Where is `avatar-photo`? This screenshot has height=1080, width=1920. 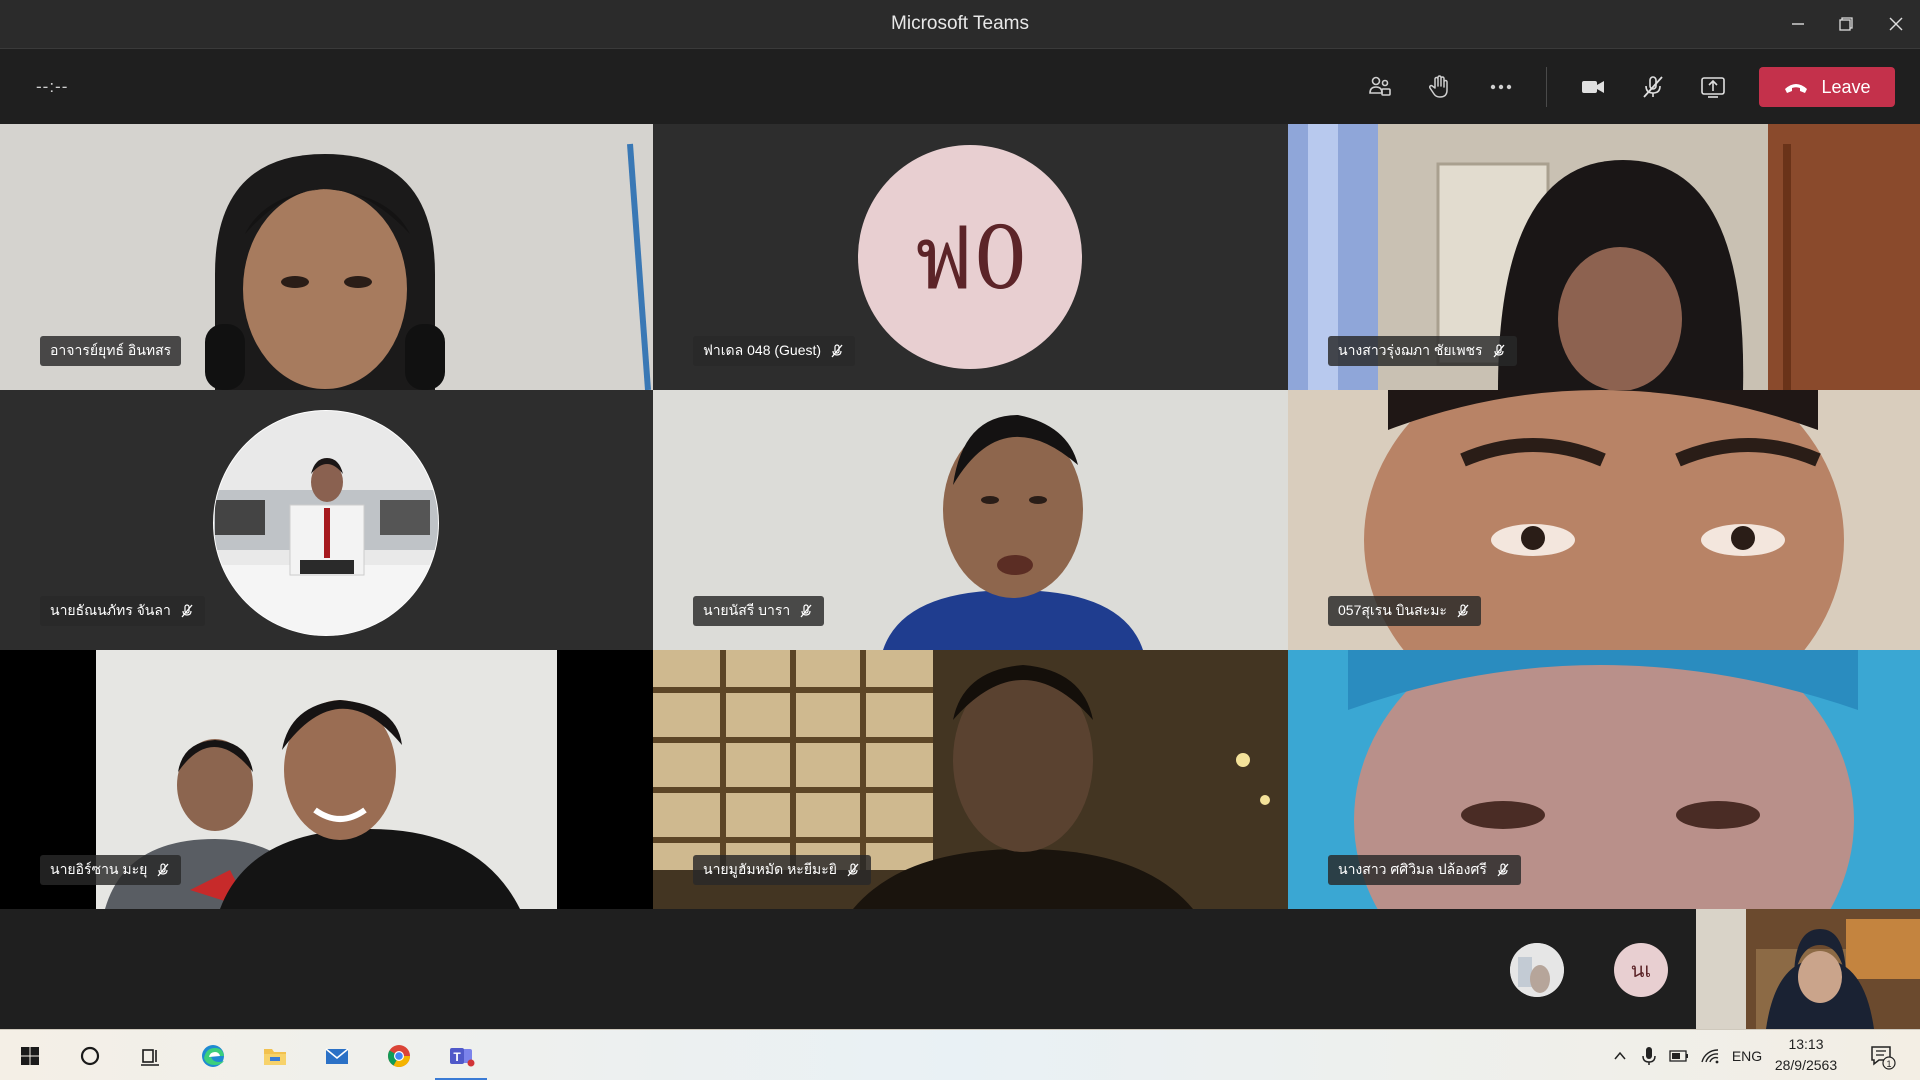 avatar-photo is located at coordinates (1537, 970).